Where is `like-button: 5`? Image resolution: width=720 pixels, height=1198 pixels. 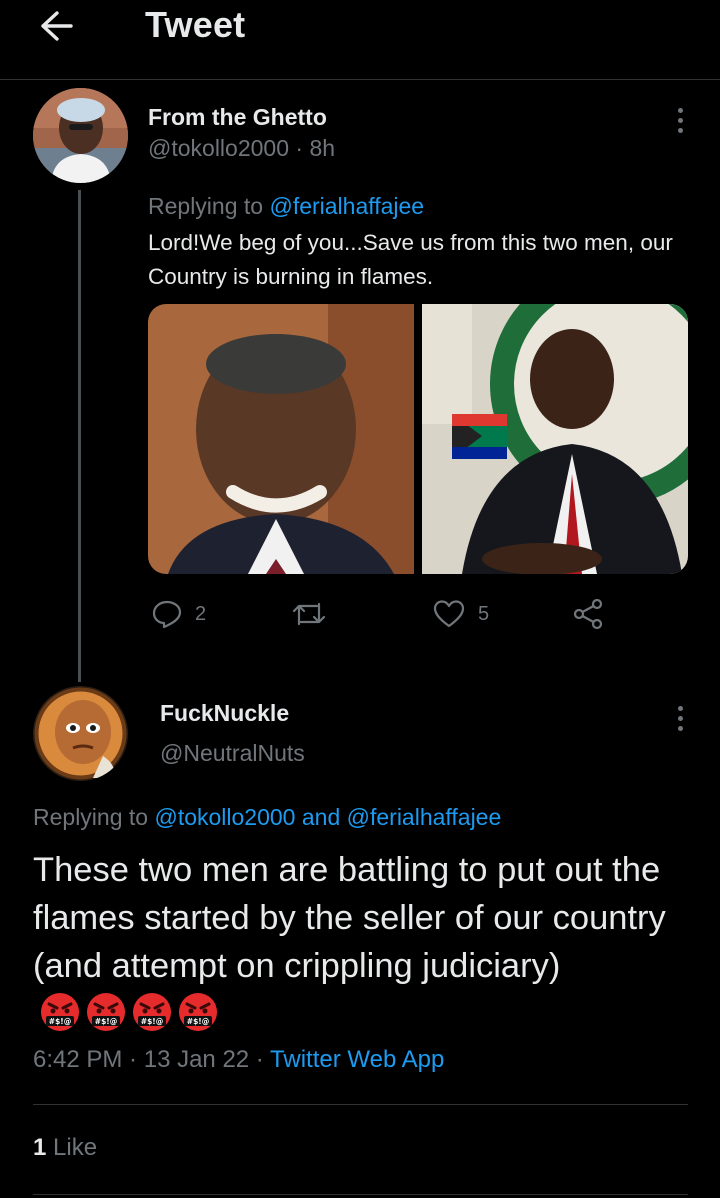 like-button: 5 is located at coordinates (460, 614).